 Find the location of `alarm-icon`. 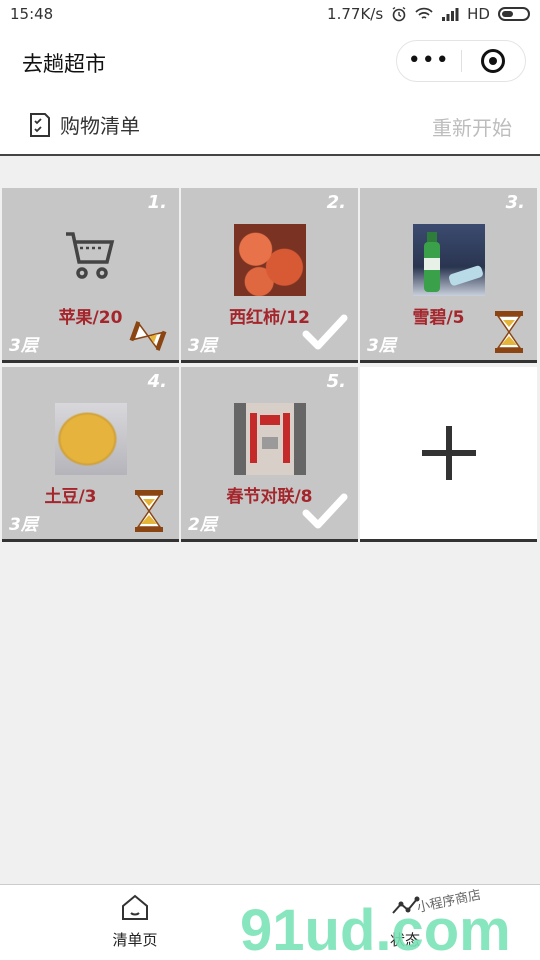

alarm-icon is located at coordinates (399, 14).